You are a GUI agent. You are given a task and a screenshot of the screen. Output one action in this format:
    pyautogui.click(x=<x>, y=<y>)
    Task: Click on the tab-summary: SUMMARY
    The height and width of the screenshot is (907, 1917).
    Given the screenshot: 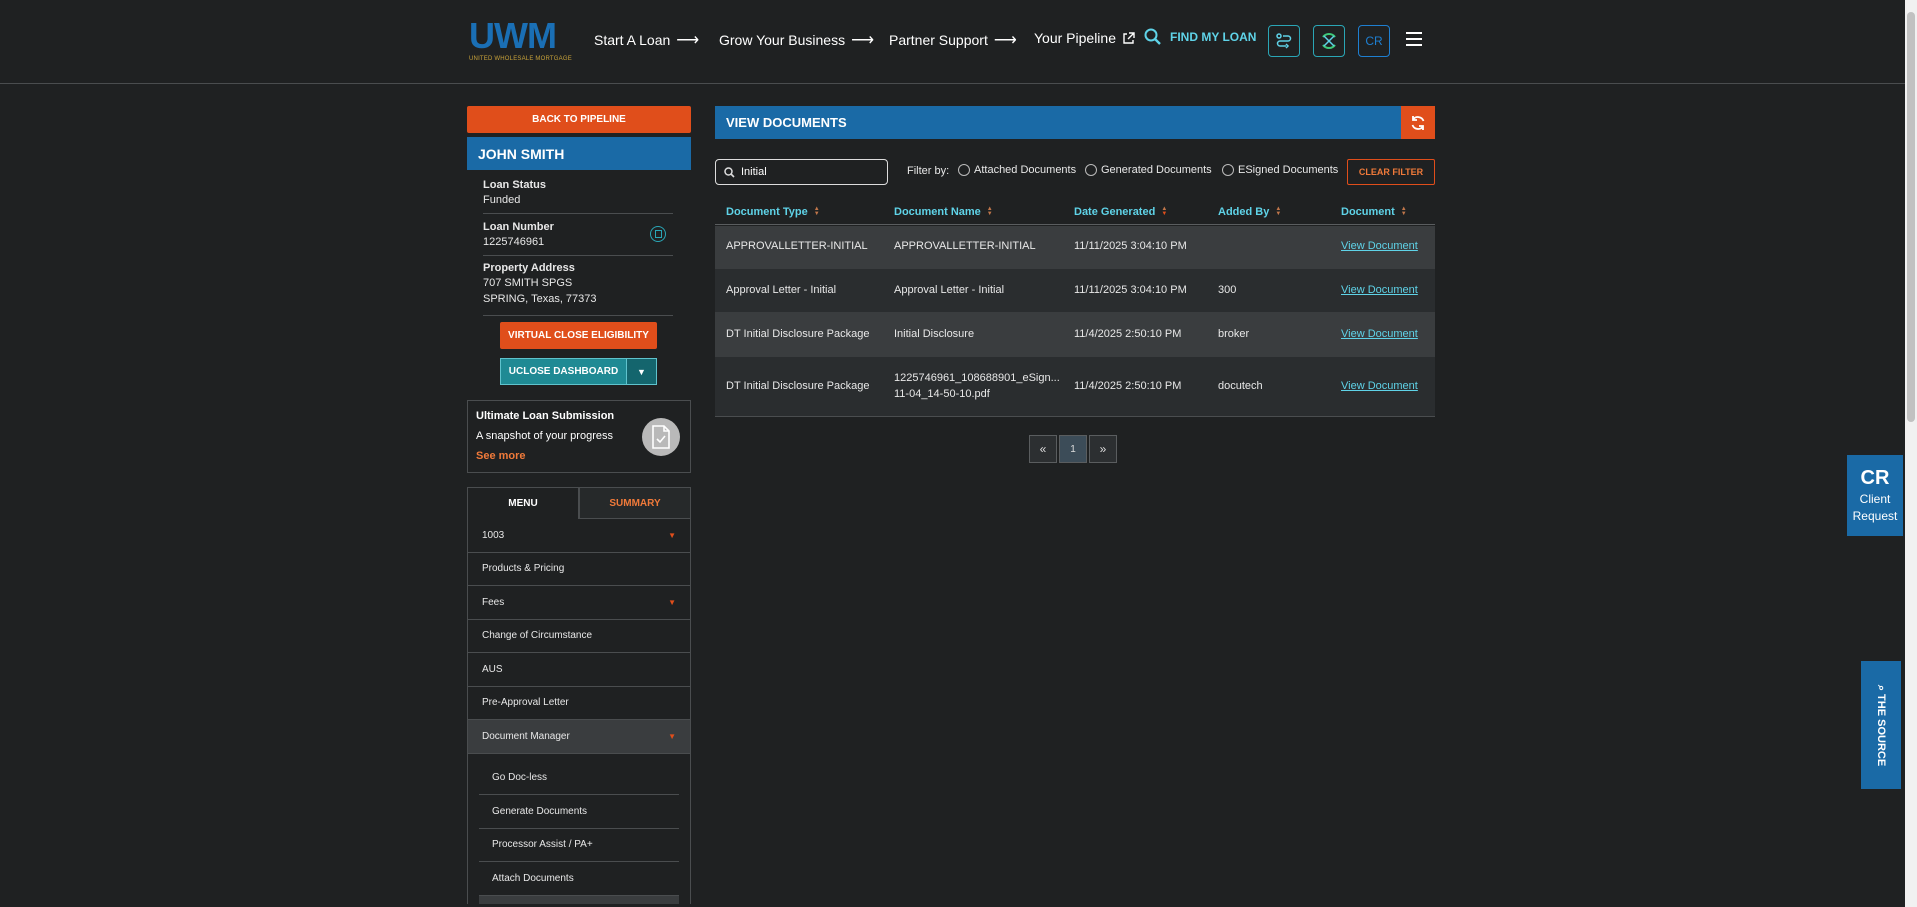 What is the action you would take?
    pyautogui.click(x=635, y=503)
    